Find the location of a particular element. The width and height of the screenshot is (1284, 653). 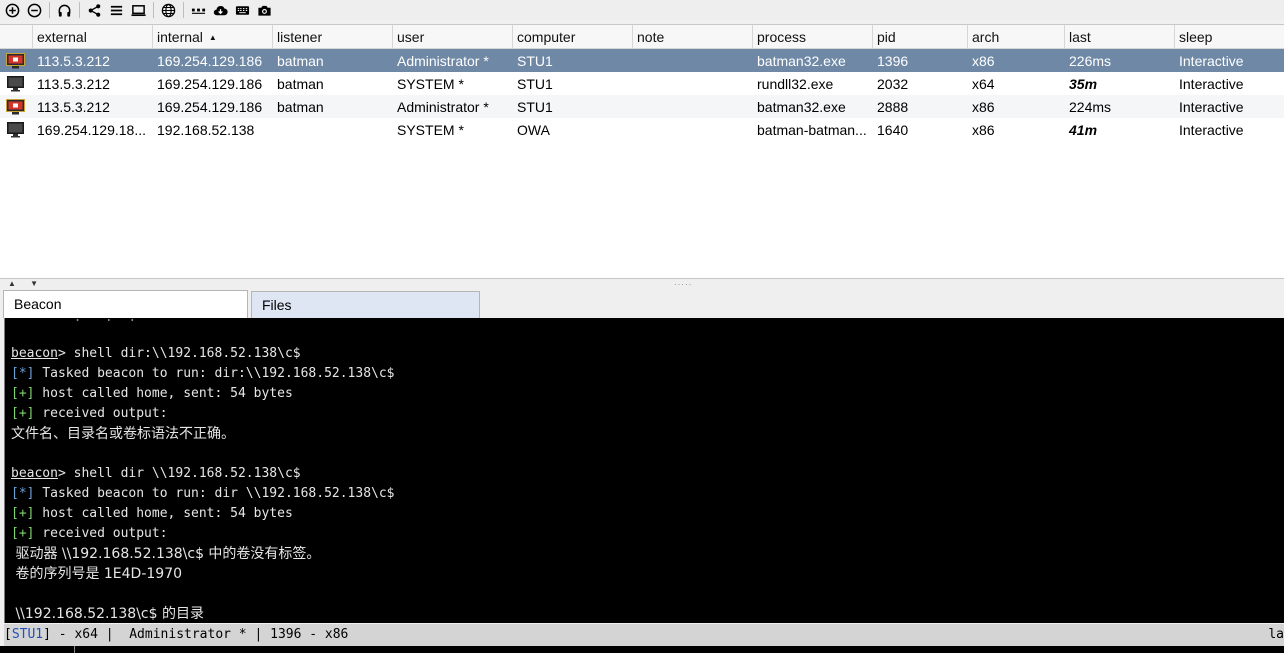

globe-icon is located at coordinates (168, 10).